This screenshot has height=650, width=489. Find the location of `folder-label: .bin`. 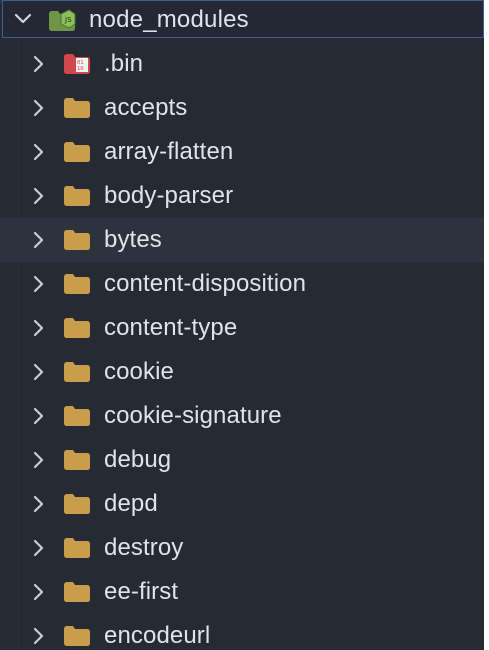

folder-label: .bin is located at coordinates (124, 63).